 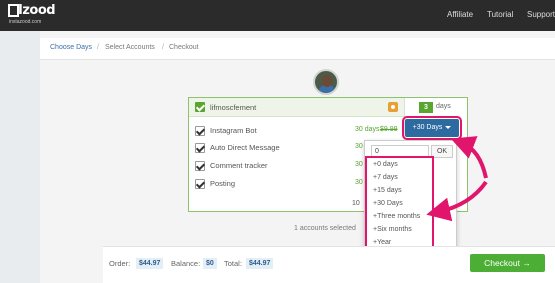 What do you see at coordinates (296, 132) in the screenshot?
I see `service-row: Instagram Bot 30 days $9.99` at bounding box center [296, 132].